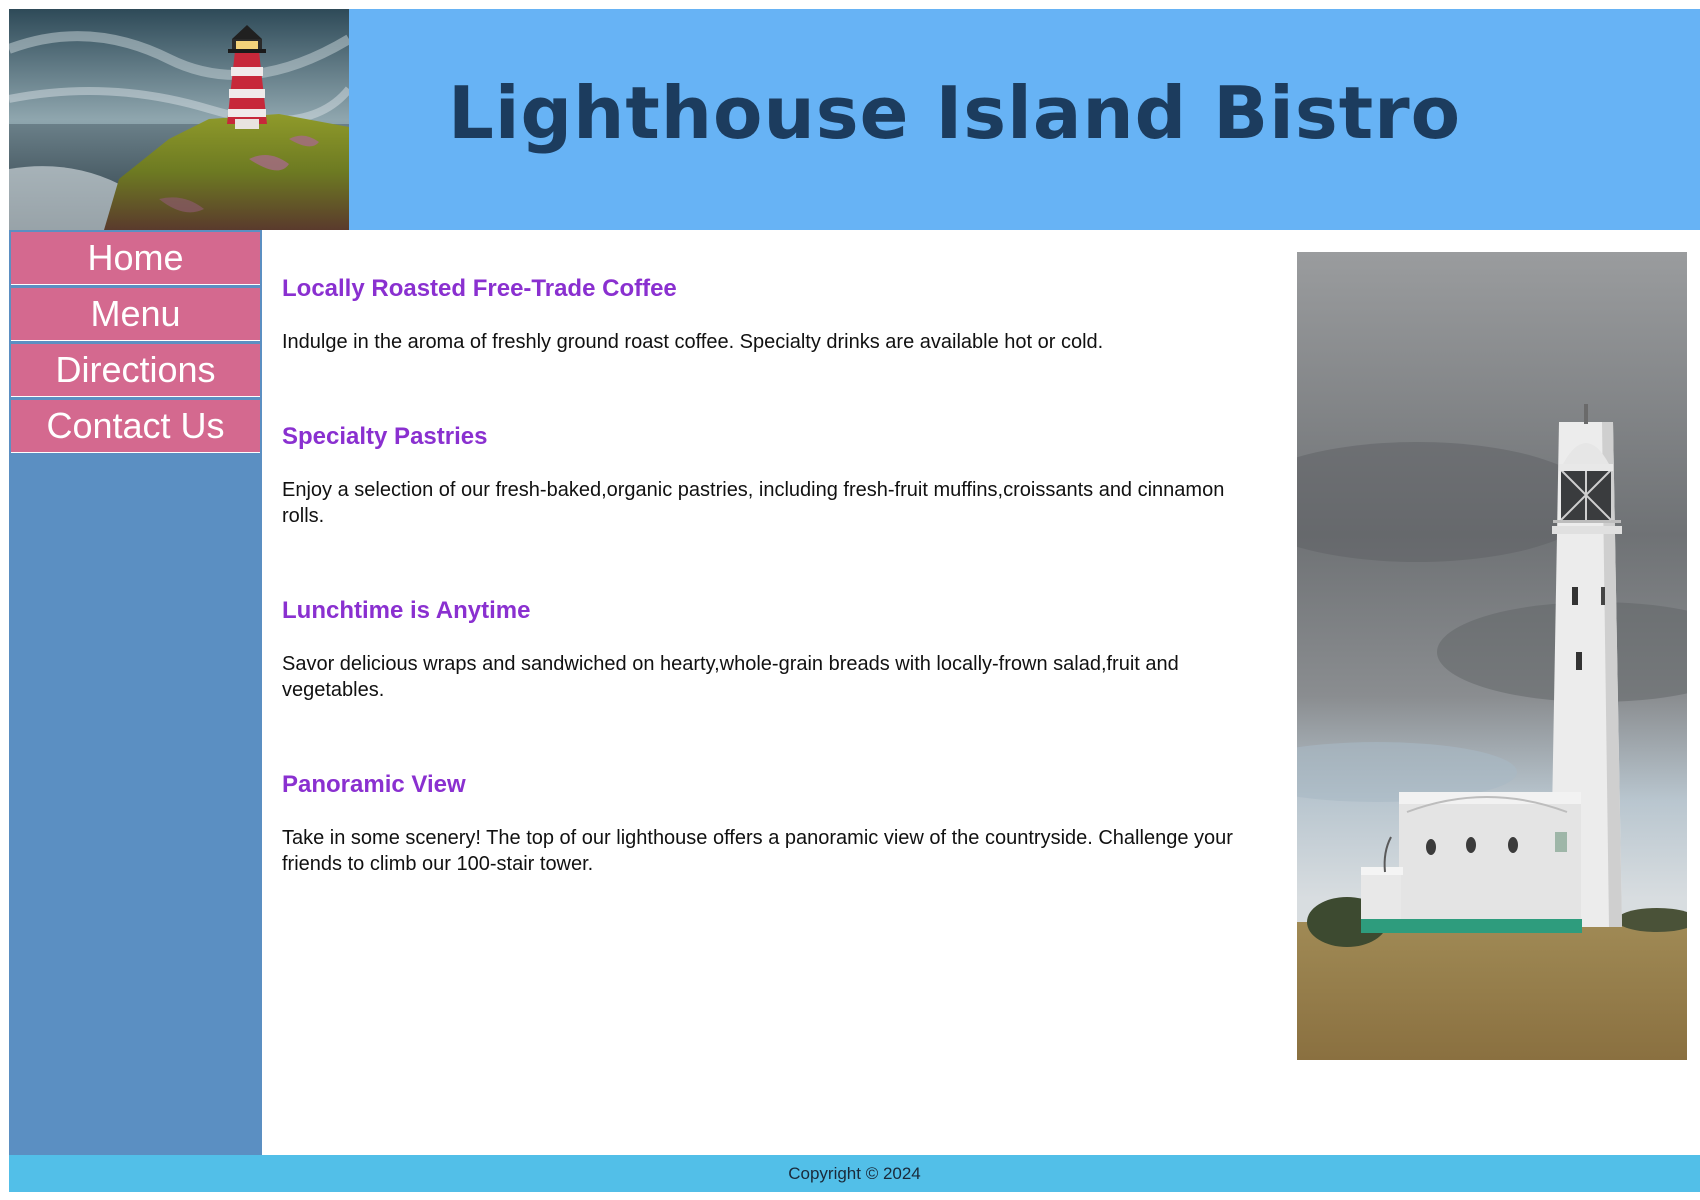  What do you see at coordinates (406, 610) in the screenshot?
I see `section-heading: Lunchtime is Anytime` at bounding box center [406, 610].